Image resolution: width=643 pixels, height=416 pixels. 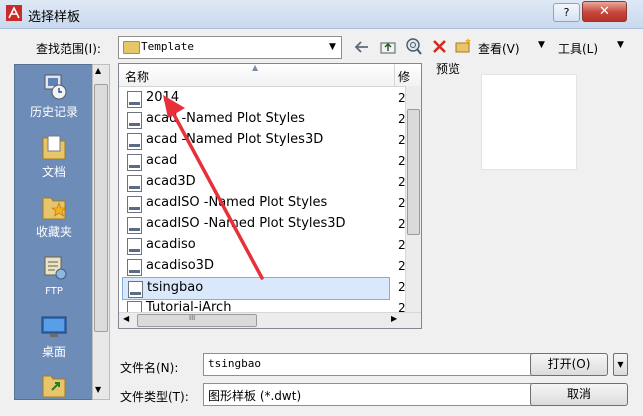 I want to click on file-name: acad -Named Plot Styles3D, so click(x=235, y=139).